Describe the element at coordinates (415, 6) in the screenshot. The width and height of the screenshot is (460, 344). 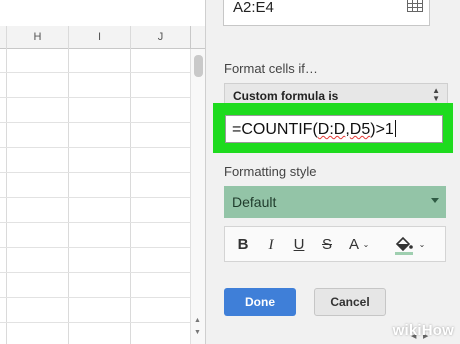
I see `select-range-grid-icon` at that location.